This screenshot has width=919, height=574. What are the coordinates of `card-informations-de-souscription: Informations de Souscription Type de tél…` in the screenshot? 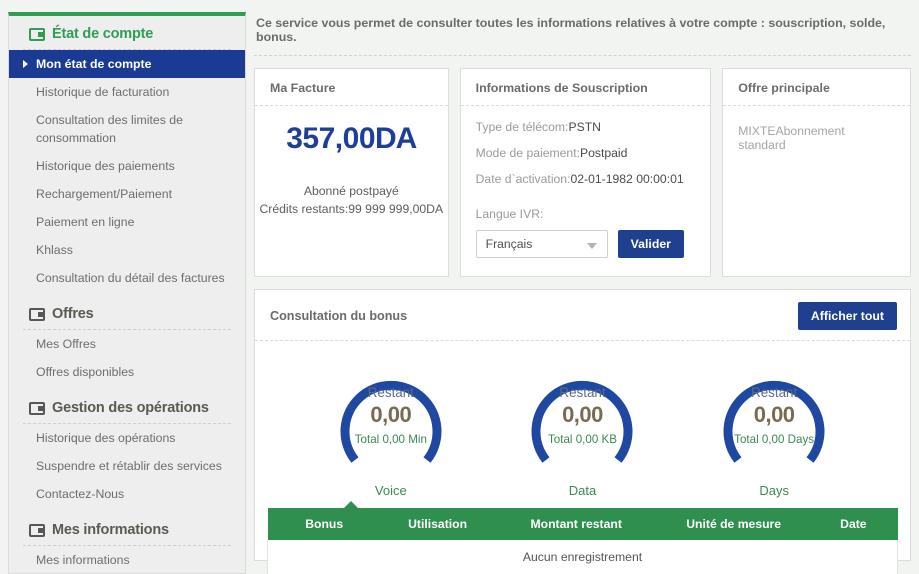 It's located at (585, 172).